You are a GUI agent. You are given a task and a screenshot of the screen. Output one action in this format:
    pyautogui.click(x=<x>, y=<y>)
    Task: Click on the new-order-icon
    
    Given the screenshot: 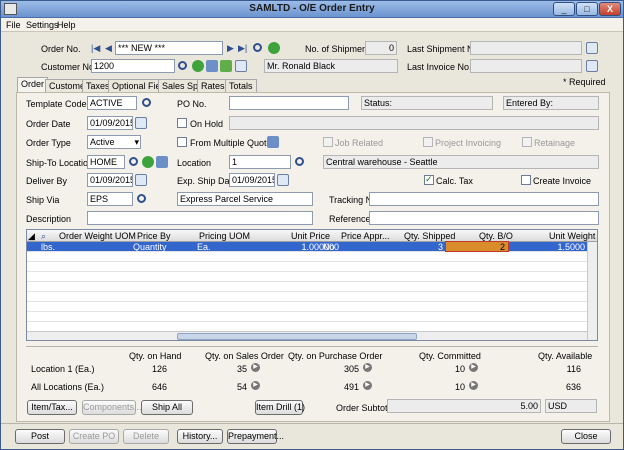 What is the action you would take?
    pyautogui.click(x=274, y=48)
    